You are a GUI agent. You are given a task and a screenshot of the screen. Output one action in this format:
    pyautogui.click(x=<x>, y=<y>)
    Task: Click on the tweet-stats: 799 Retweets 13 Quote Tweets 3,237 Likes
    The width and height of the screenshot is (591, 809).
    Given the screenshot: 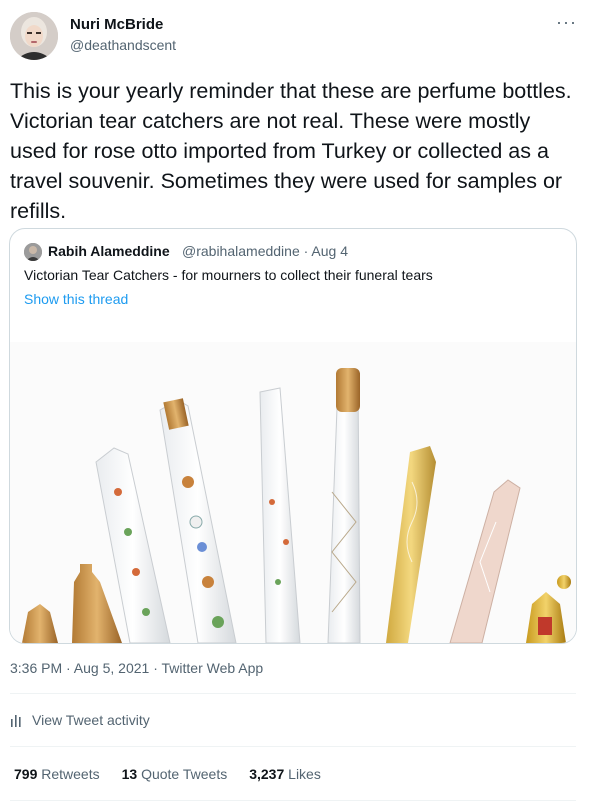 What is the action you would take?
    pyautogui.click(x=167, y=774)
    